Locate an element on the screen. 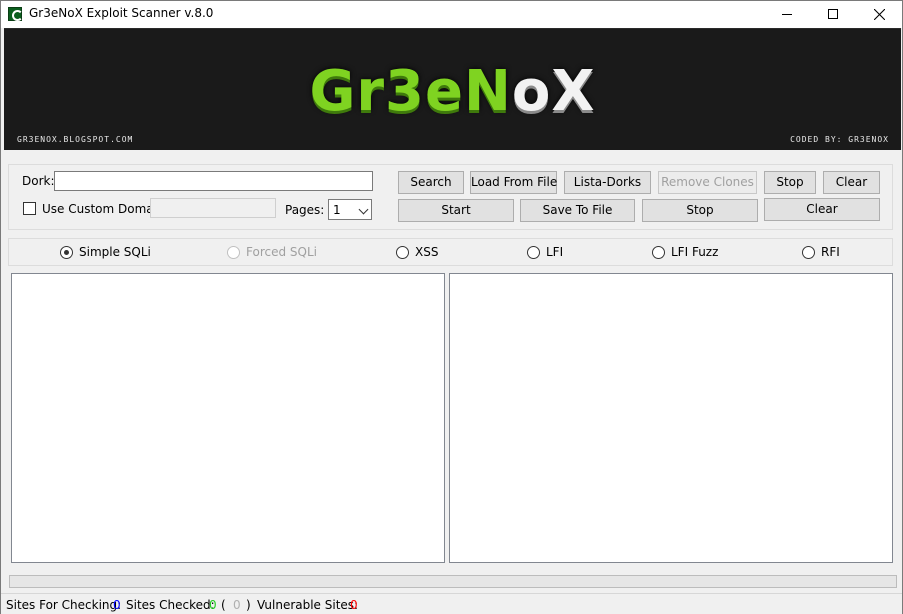 The height and width of the screenshot is (614, 903). author-credit-text: CODED BY: GR3ENOX is located at coordinates (839, 139).